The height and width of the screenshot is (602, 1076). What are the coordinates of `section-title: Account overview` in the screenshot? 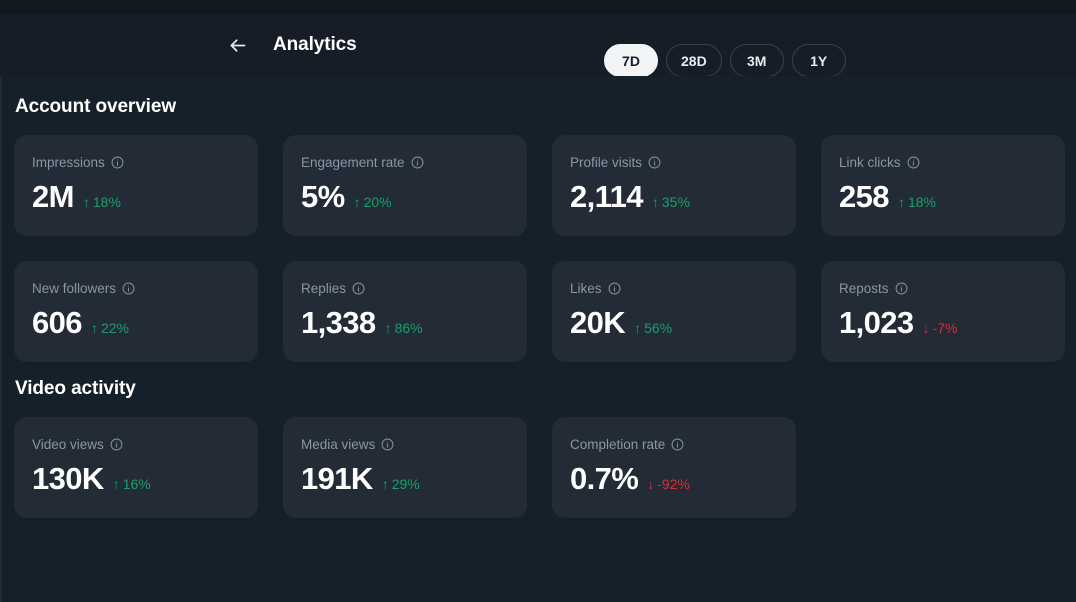 It's located at (96, 106).